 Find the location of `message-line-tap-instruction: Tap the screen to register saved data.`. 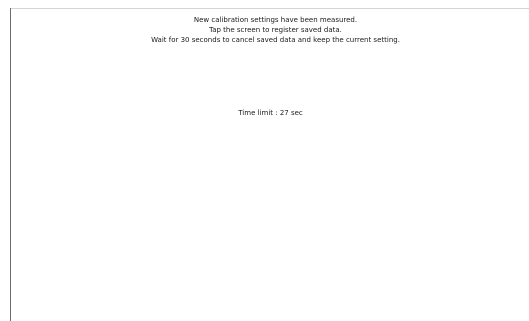

message-line-tap-instruction: Tap the screen to register saved data. is located at coordinates (275, 30).